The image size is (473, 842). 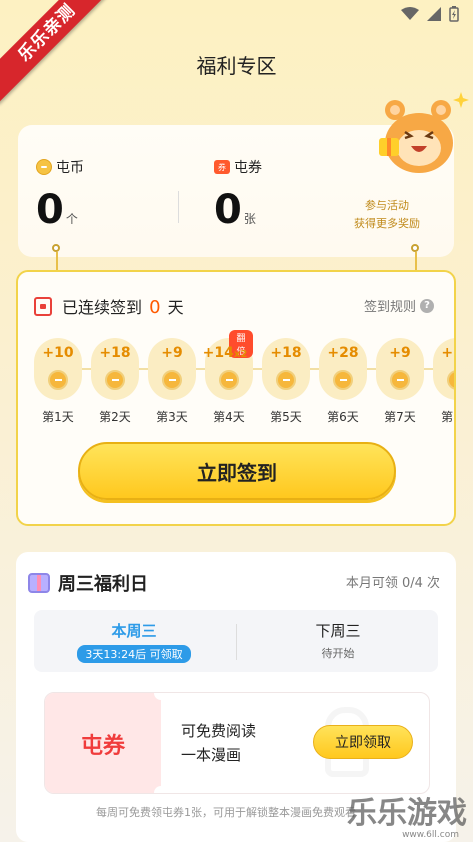 I want to click on signin-day-4: 翻倍 +14x2 第4天, so click(x=227, y=377).